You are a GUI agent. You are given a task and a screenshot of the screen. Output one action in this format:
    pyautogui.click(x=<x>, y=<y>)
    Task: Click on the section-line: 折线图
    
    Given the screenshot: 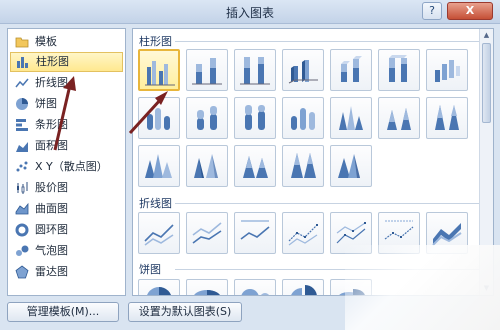 What is the action you would take?
    pyautogui.click(x=309, y=203)
    